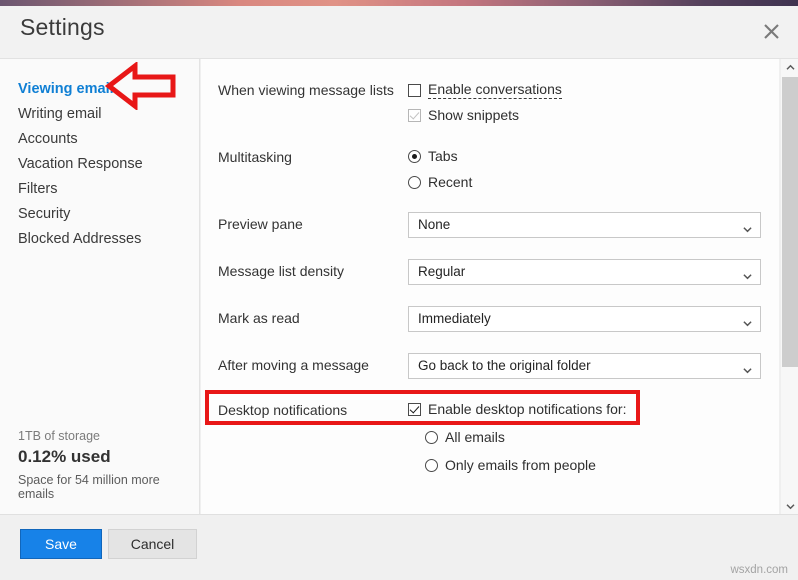 This screenshot has width=798, height=580. Describe the element at coordinates (306, 90) in the screenshot. I see `row-label: When viewing message lists` at that location.